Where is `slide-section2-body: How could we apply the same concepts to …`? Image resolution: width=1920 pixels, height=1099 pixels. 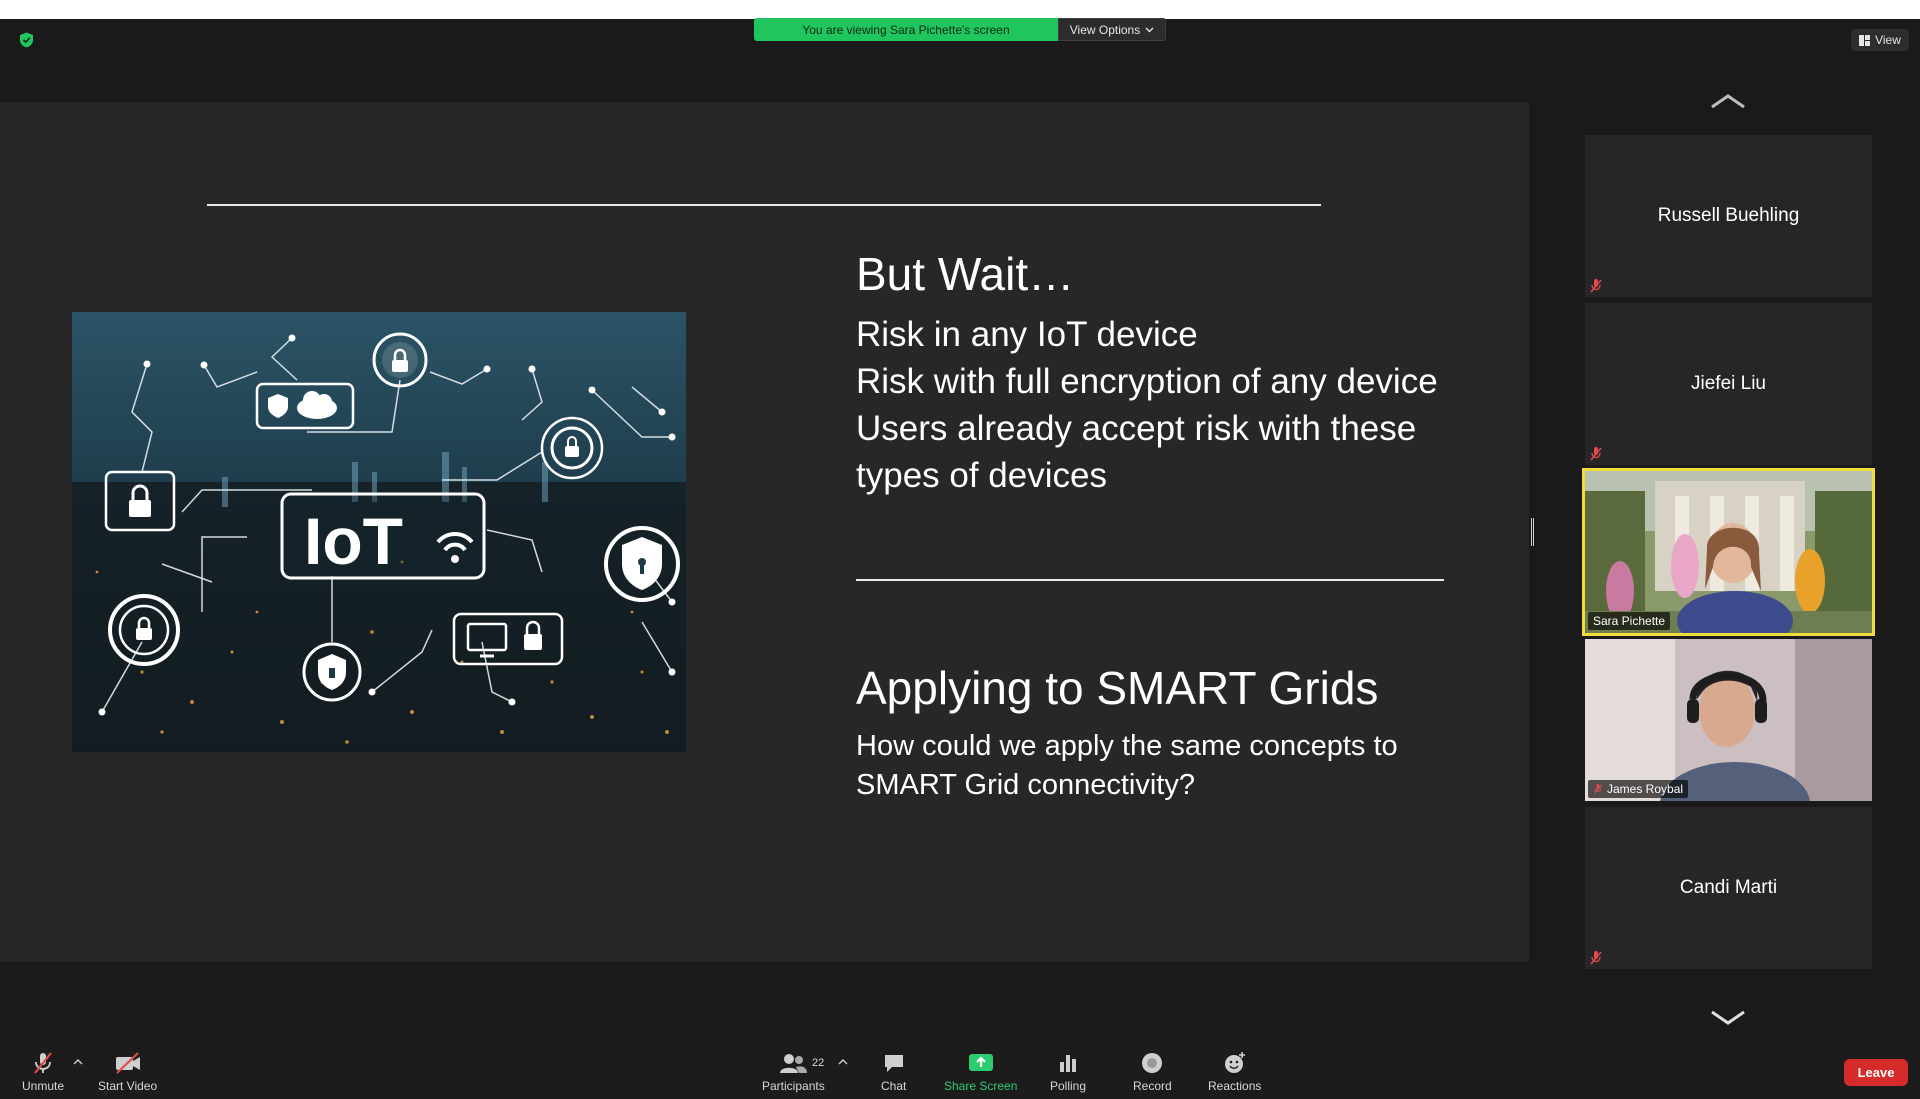 slide-section2-body: How could we apply the same concepts to … is located at coordinates (1127, 765).